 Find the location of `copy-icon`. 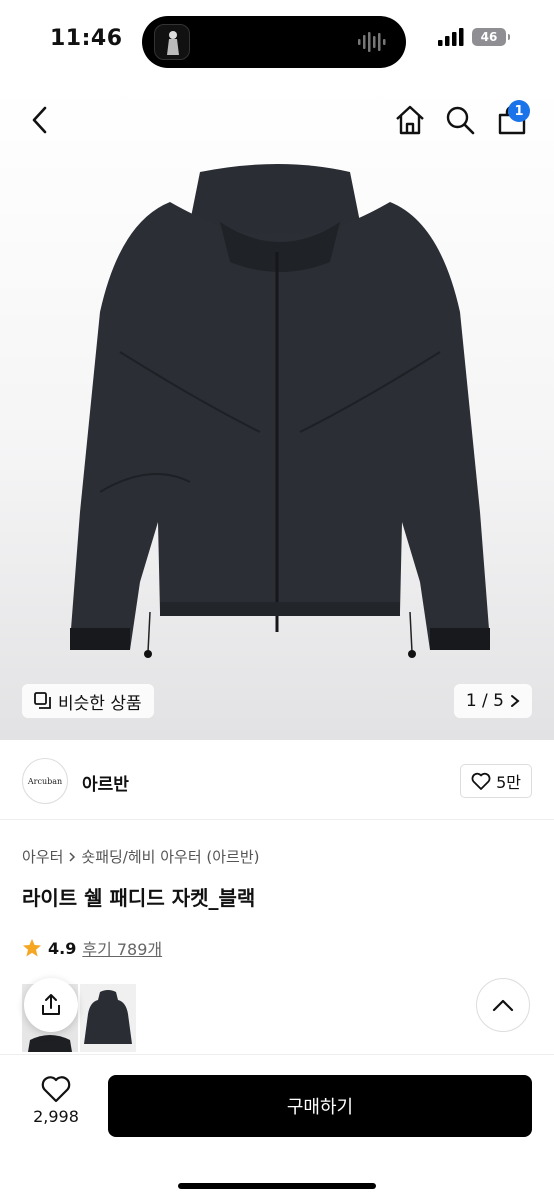

copy-icon is located at coordinates (42, 700).